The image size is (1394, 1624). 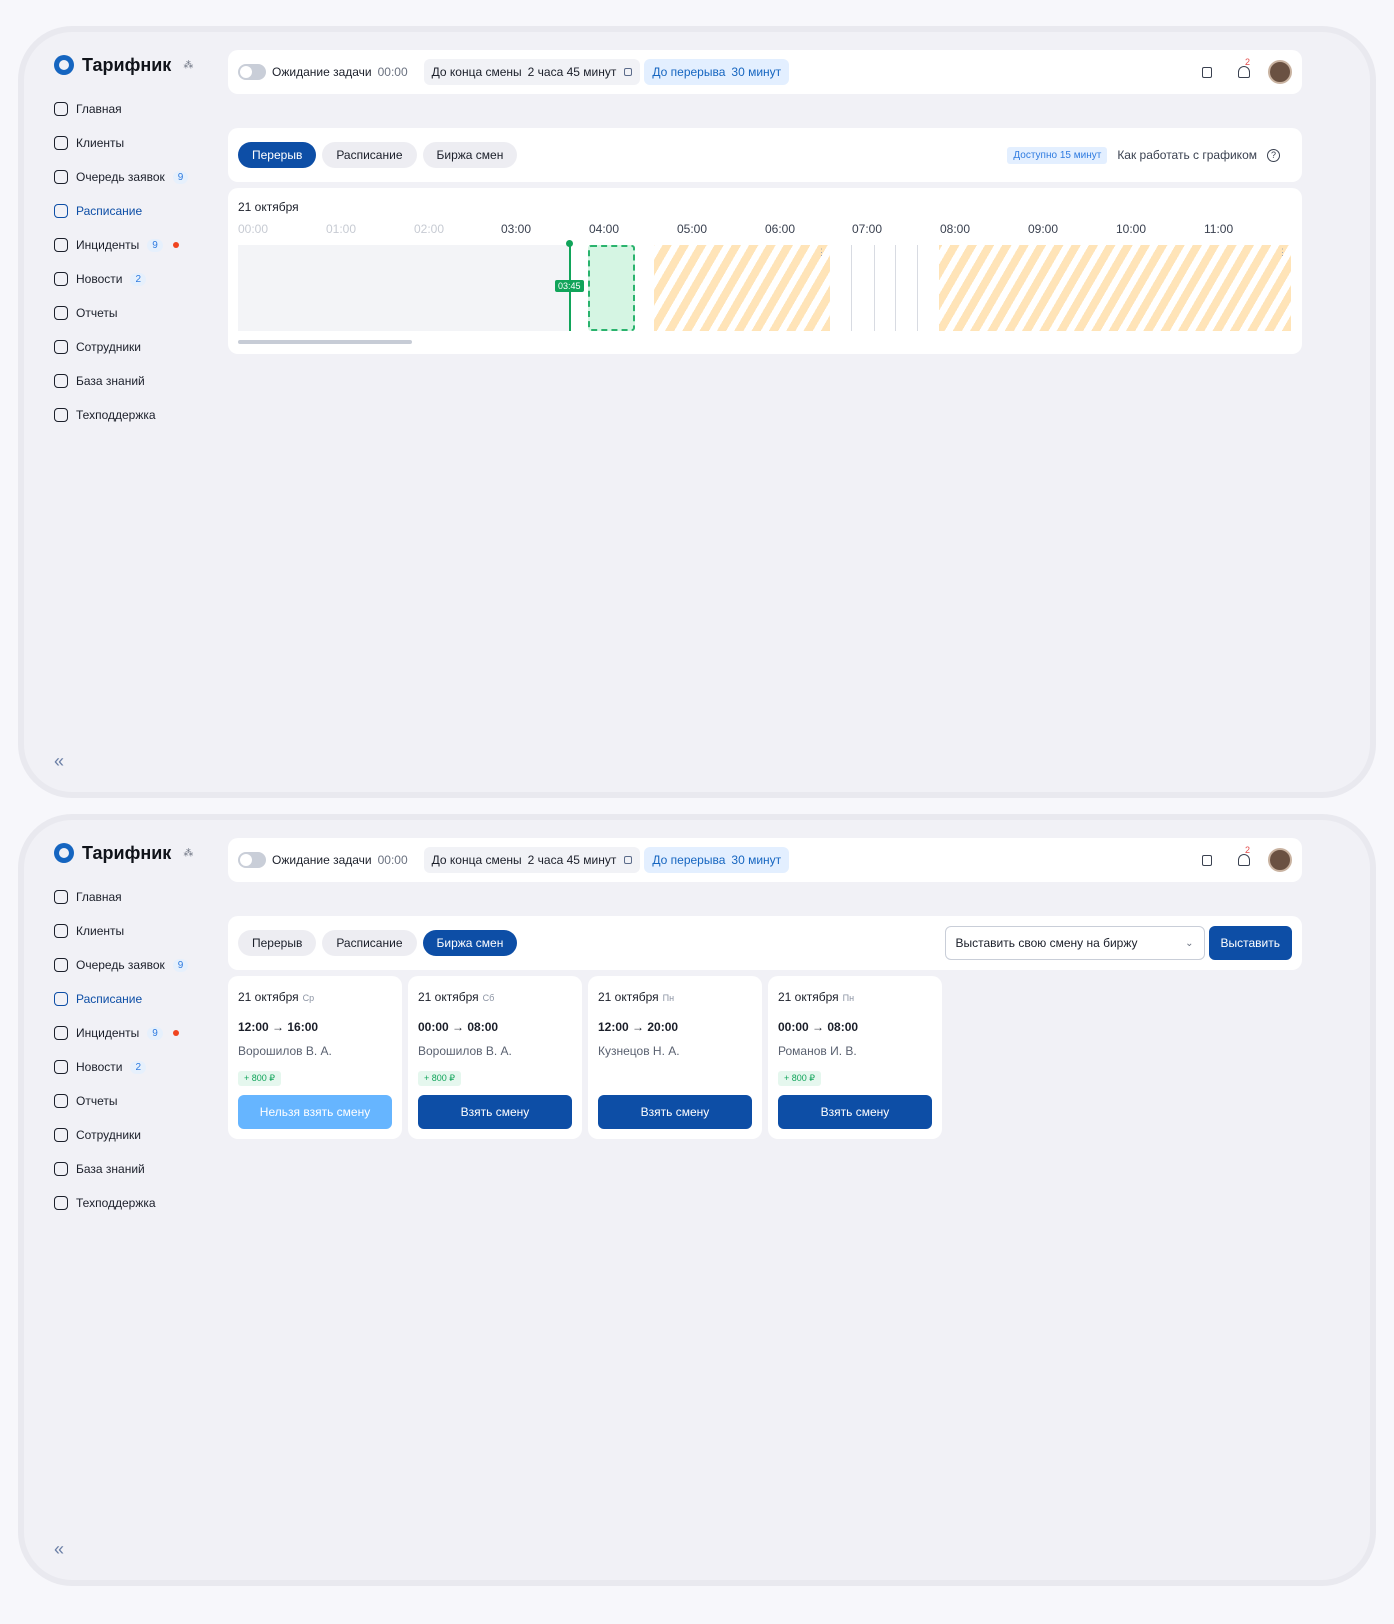 I want to click on post-shift-button: Выставить, so click(x=1250, y=943).